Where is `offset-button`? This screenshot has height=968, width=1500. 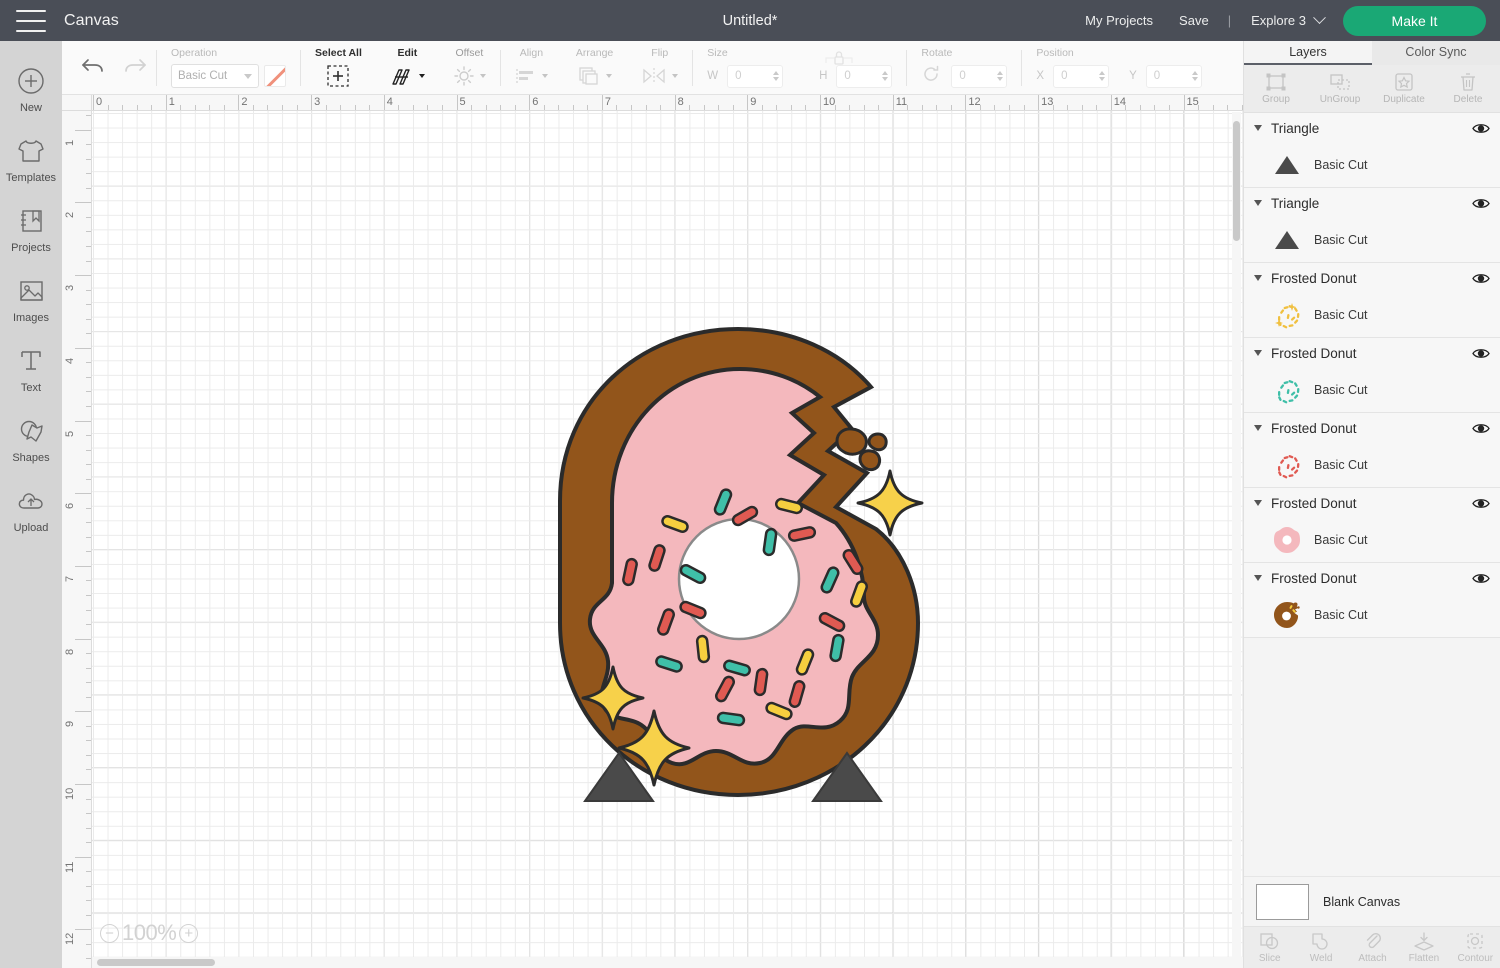 offset-button is located at coordinates (469, 76).